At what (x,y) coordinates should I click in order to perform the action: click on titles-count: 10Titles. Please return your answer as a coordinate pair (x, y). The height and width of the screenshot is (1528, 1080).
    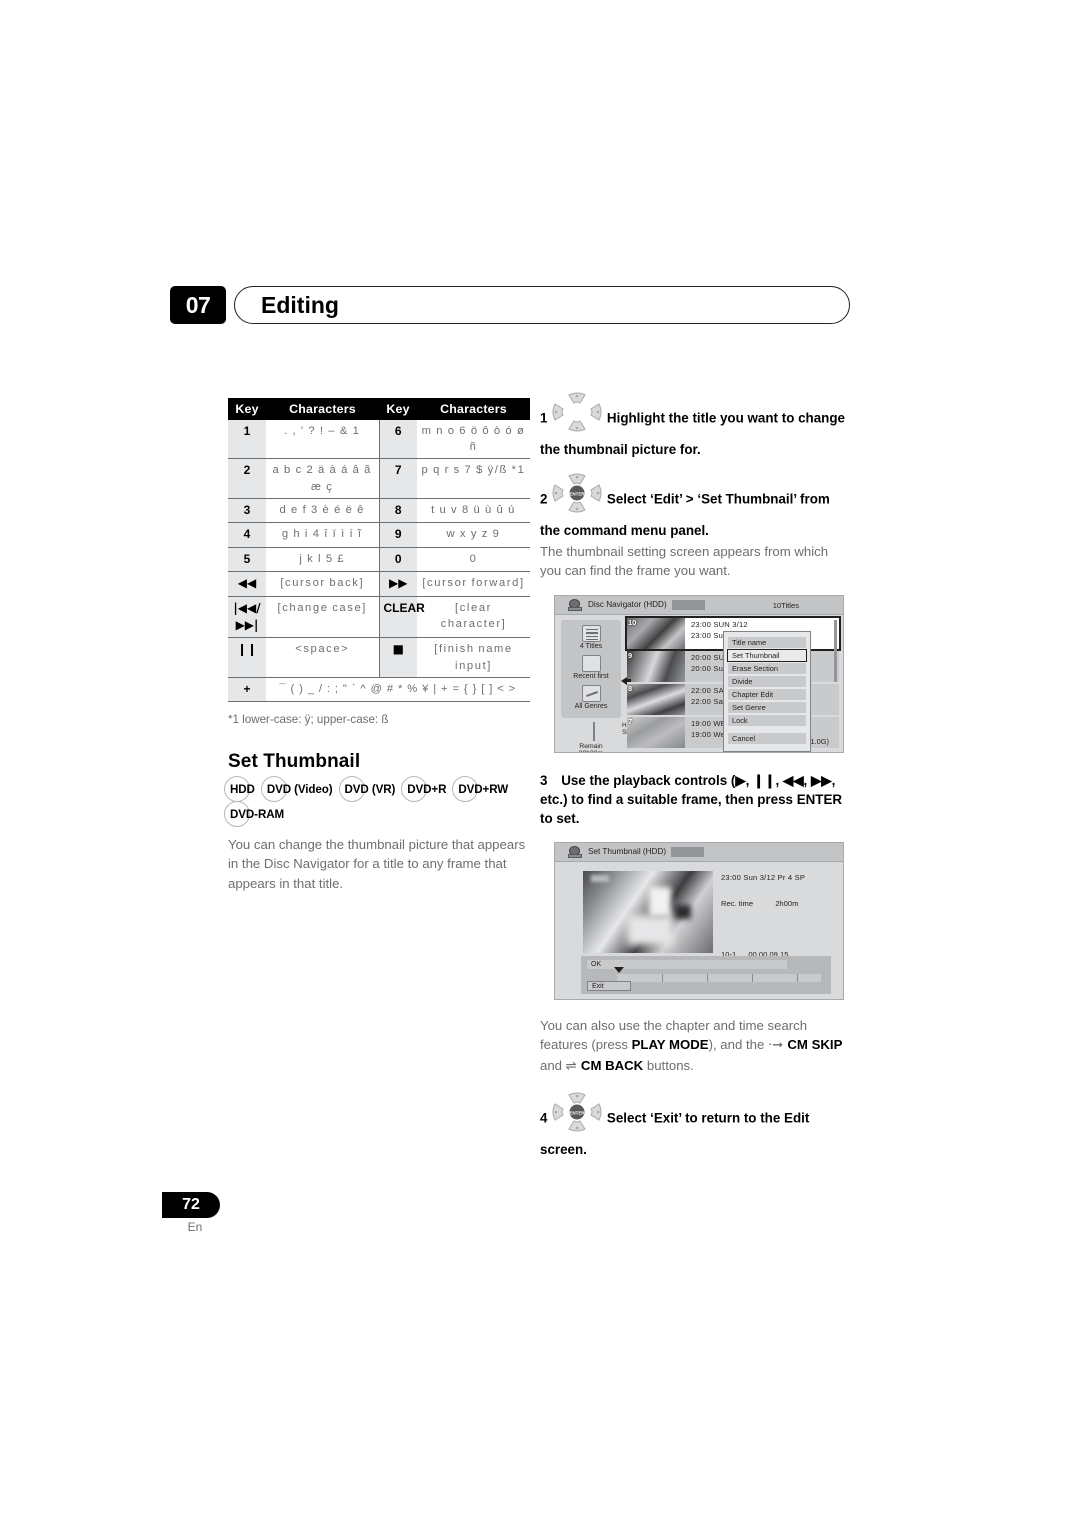
    Looking at the image, I should click on (785, 605).